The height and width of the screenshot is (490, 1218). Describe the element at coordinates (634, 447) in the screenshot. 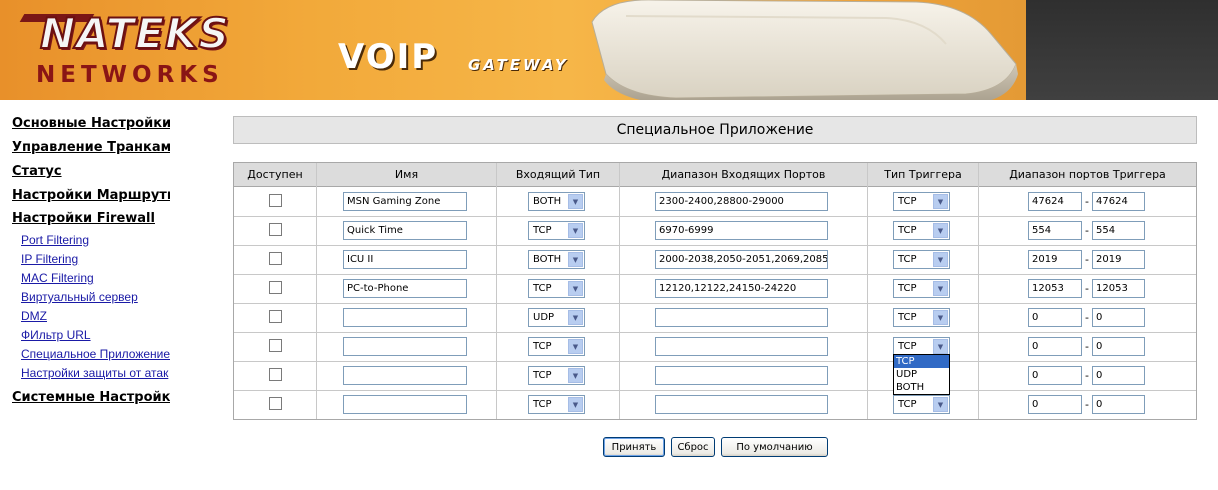

I see `apply-button: Принять` at that location.